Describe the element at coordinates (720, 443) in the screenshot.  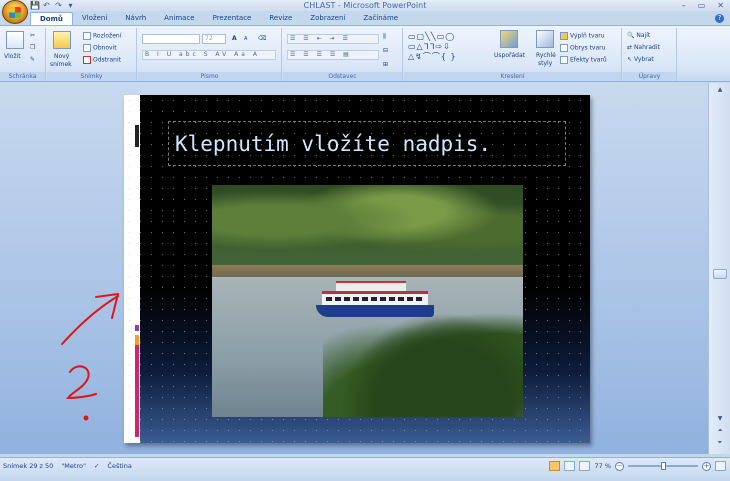
I see `next-slide-icon: ⏷` at that location.